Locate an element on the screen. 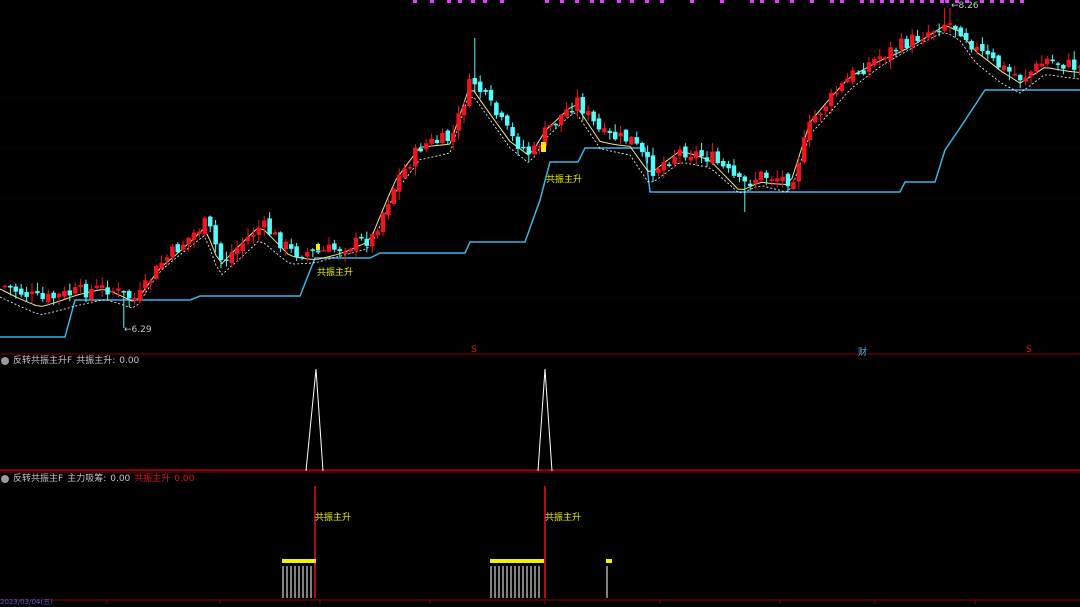  indicator2-signal-label-2: 共振主升 is located at coordinates (563, 518).